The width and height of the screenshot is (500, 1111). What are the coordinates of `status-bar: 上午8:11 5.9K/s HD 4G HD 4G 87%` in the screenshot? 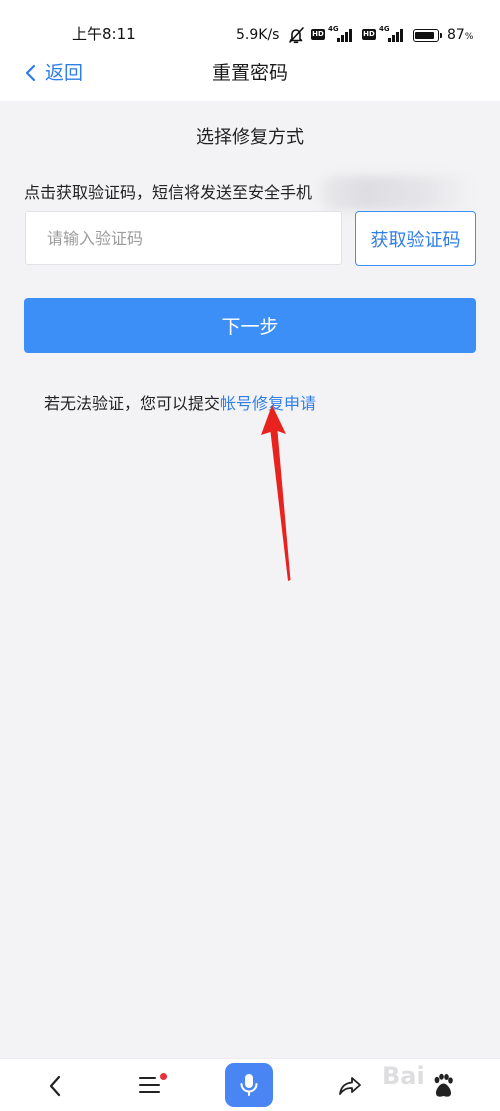 It's located at (250, 22).